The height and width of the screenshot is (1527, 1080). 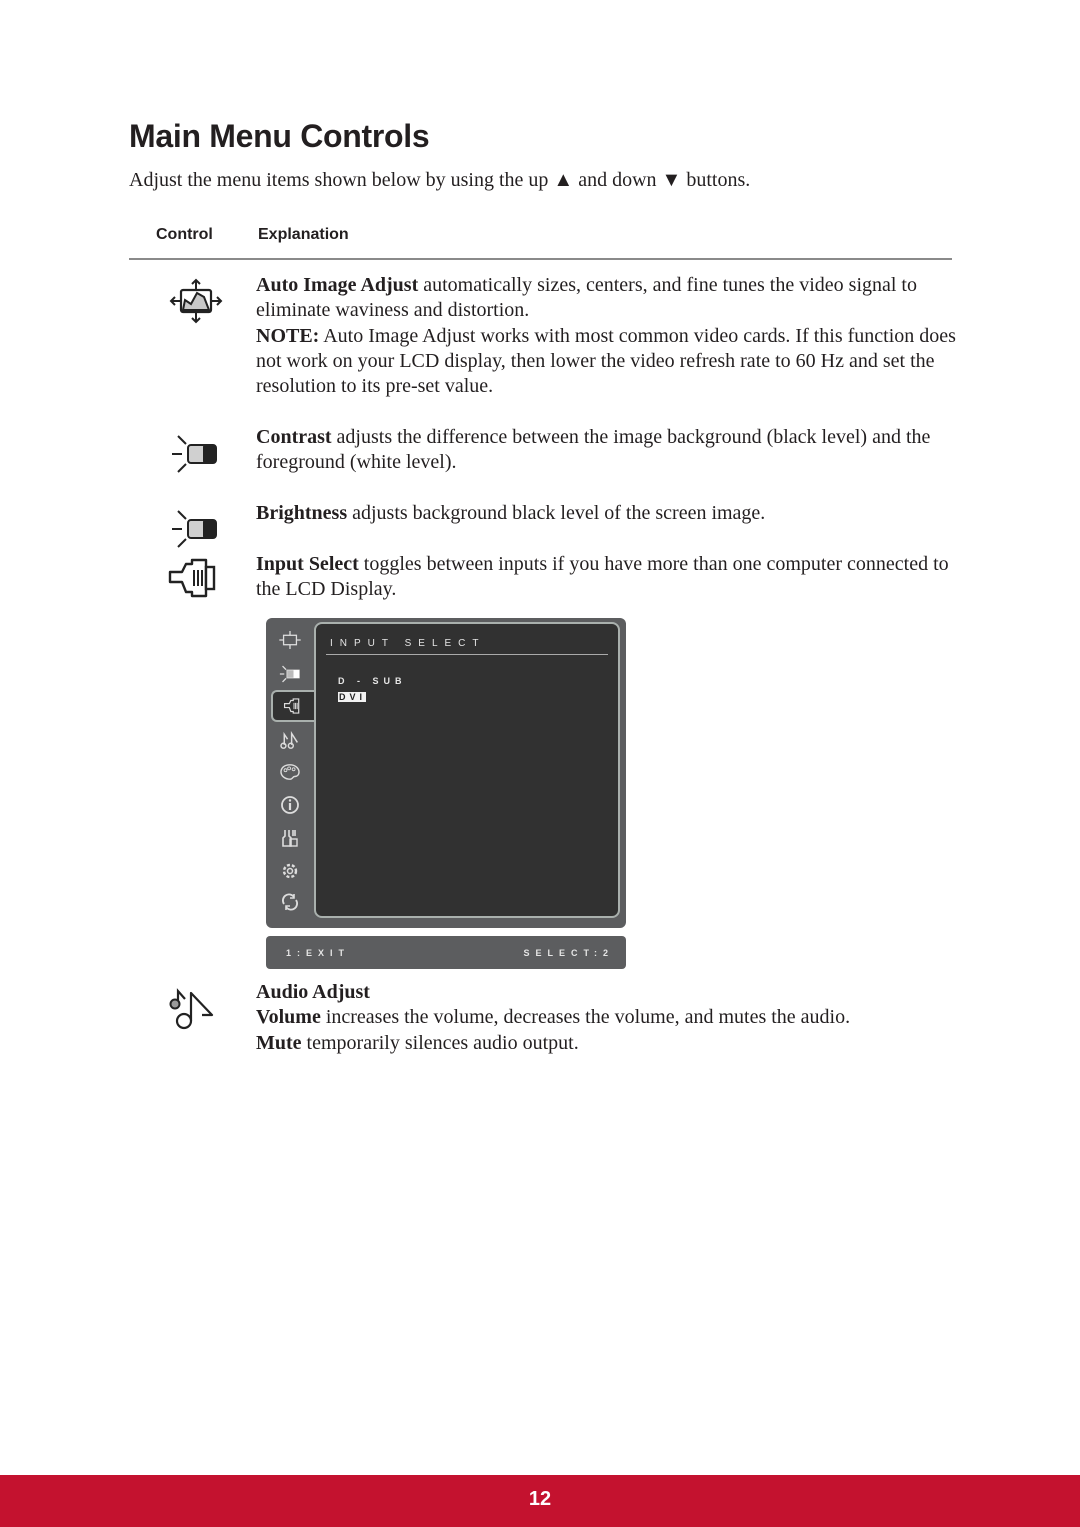 I want to click on header-divider, so click(x=540, y=259).